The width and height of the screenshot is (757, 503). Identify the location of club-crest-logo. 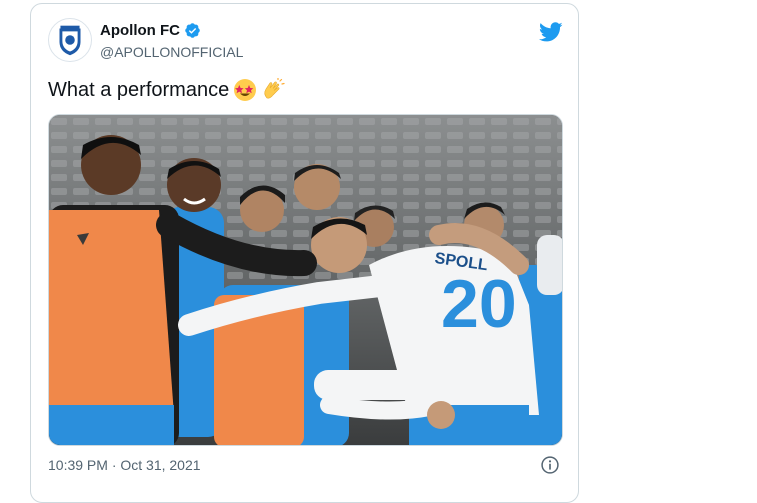
(70, 40).